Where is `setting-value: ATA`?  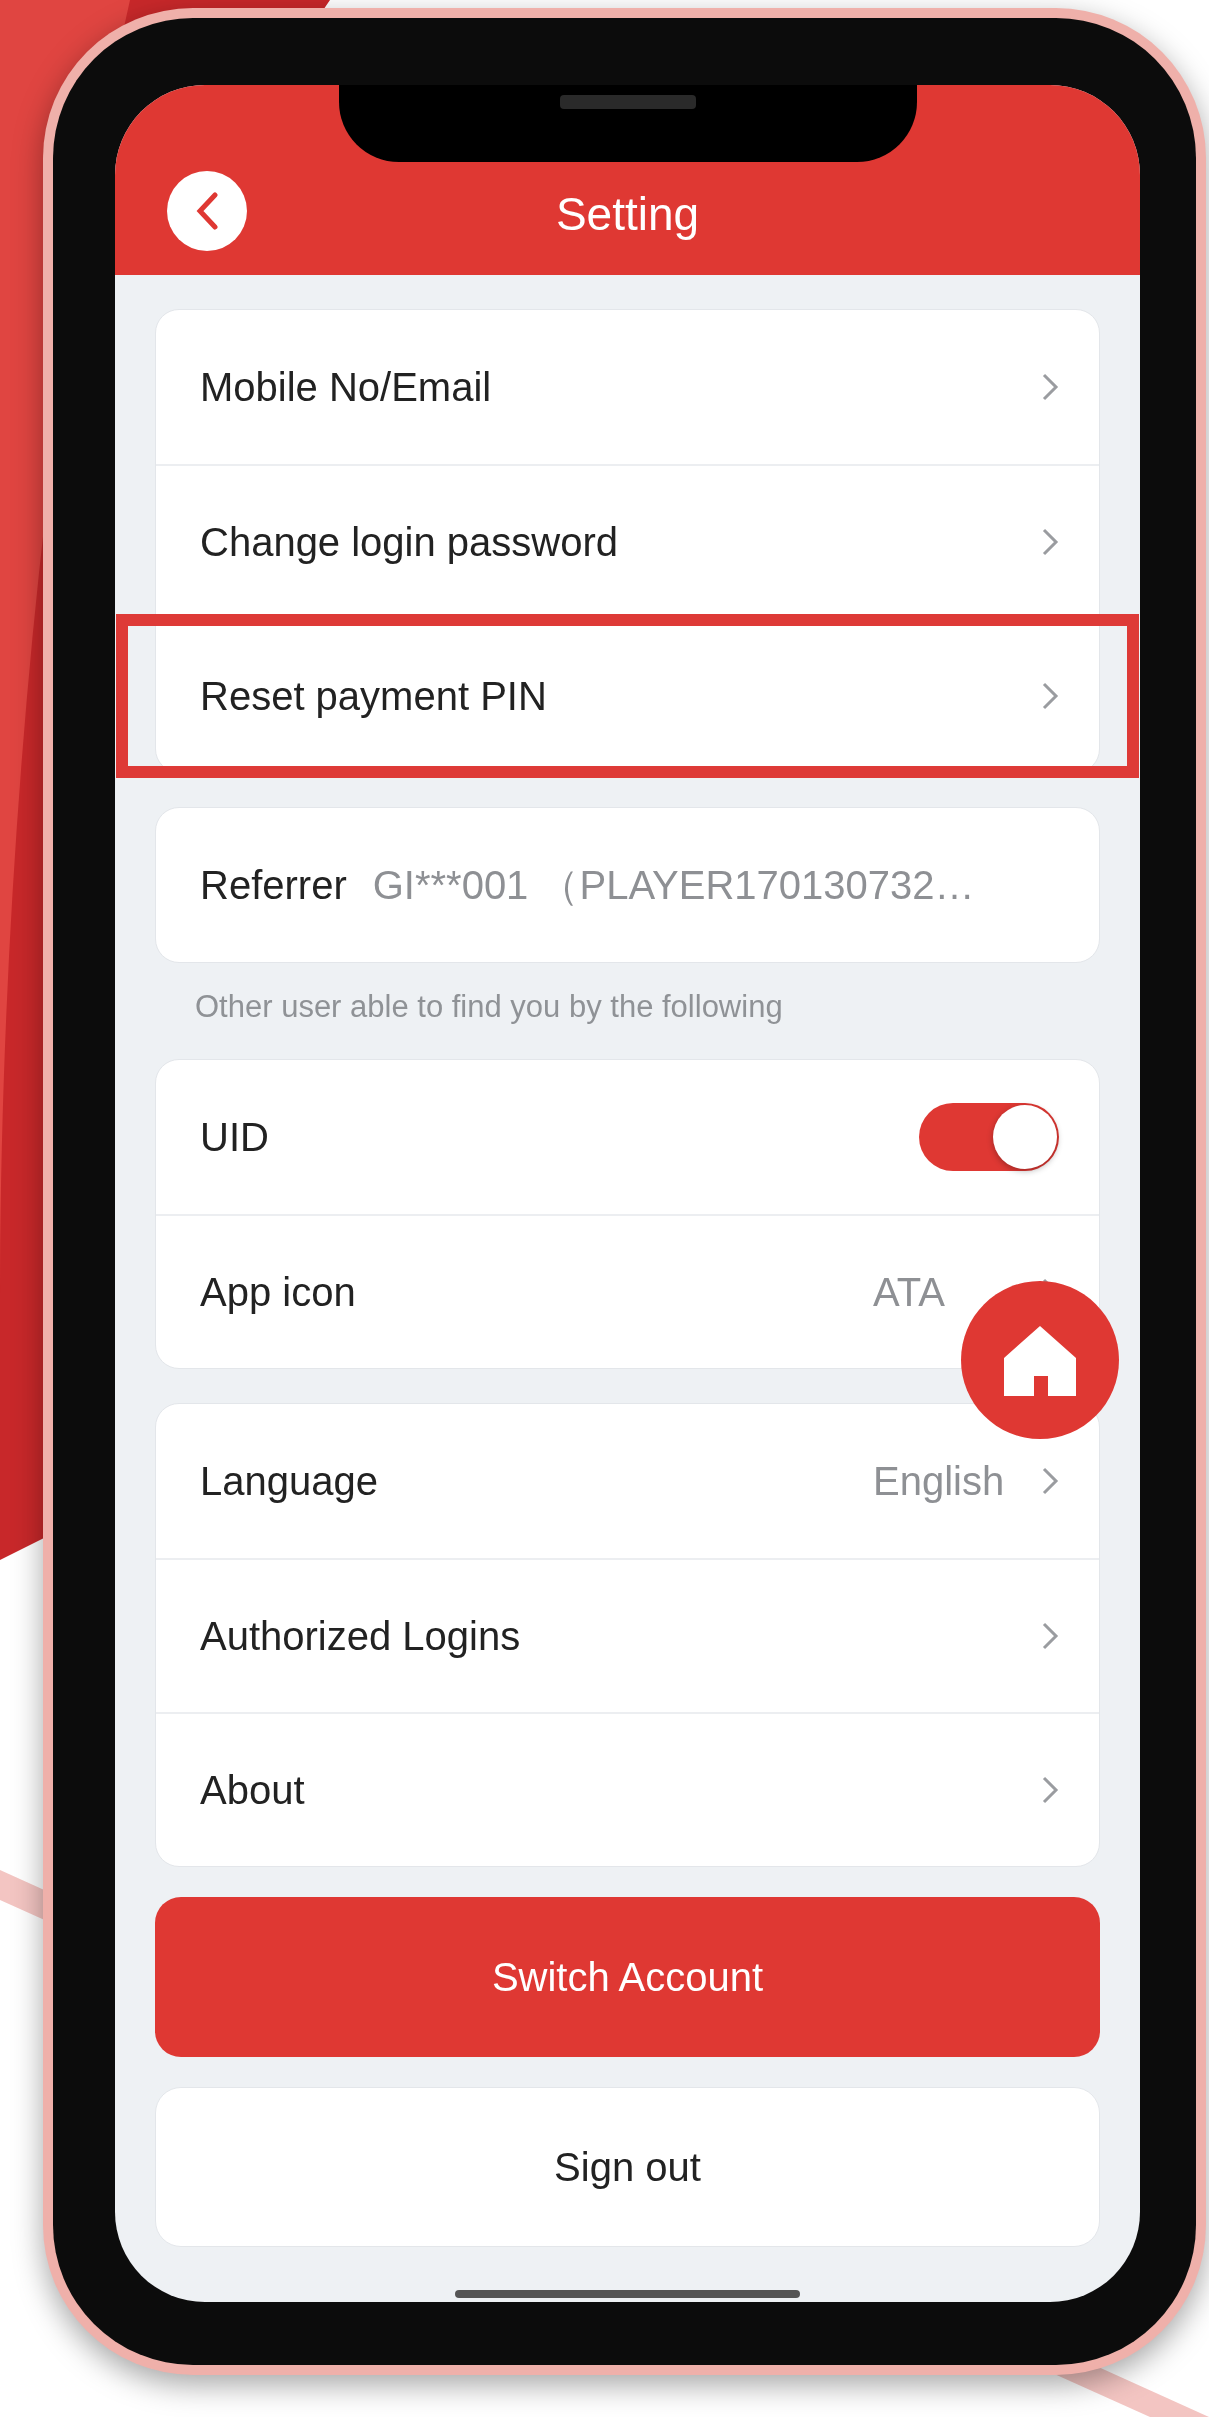 setting-value: ATA is located at coordinates (909, 1292).